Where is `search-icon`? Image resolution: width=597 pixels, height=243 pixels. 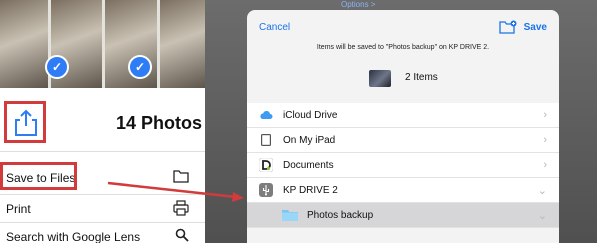
search-icon is located at coordinates (182, 235).